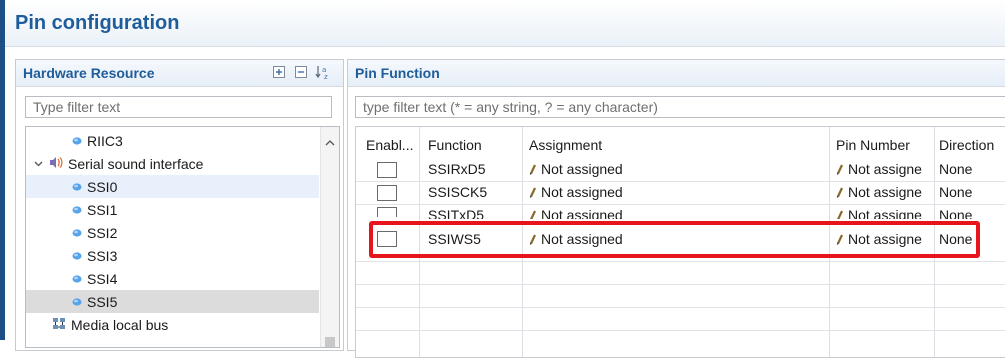 The height and width of the screenshot is (358, 1005). Describe the element at coordinates (565, 145) in the screenshot. I see `column-header-assignment: Assignment` at that location.